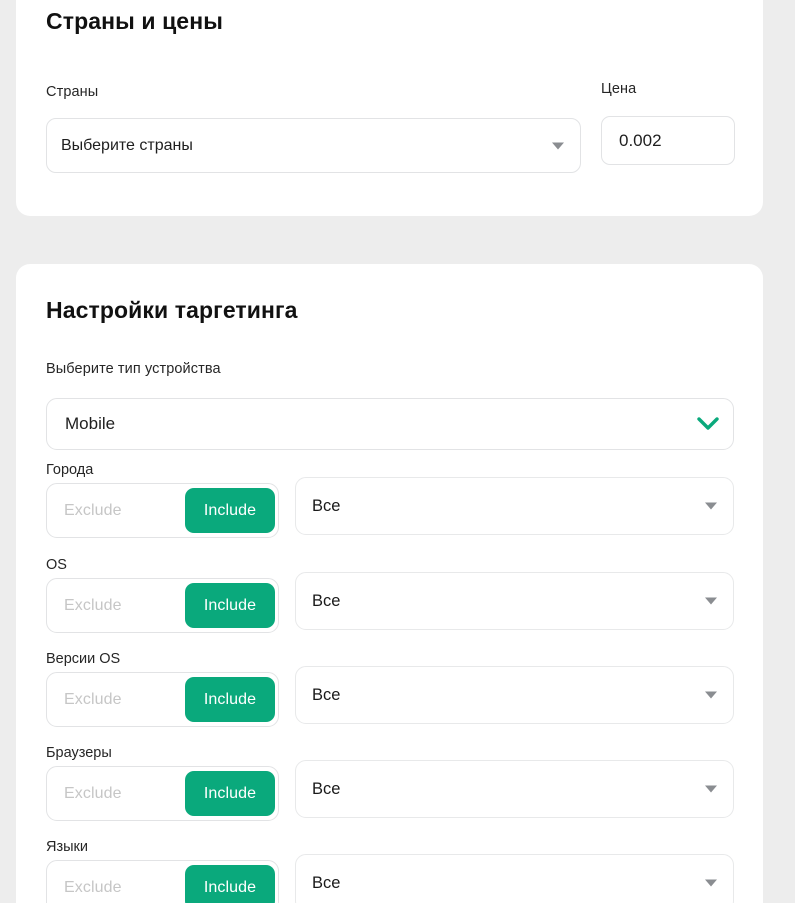 This screenshot has height=903, width=795. What do you see at coordinates (162, 881) in the screenshot?
I see `languages-include-exclude-toggle: Exclude Include` at bounding box center [162, 881].